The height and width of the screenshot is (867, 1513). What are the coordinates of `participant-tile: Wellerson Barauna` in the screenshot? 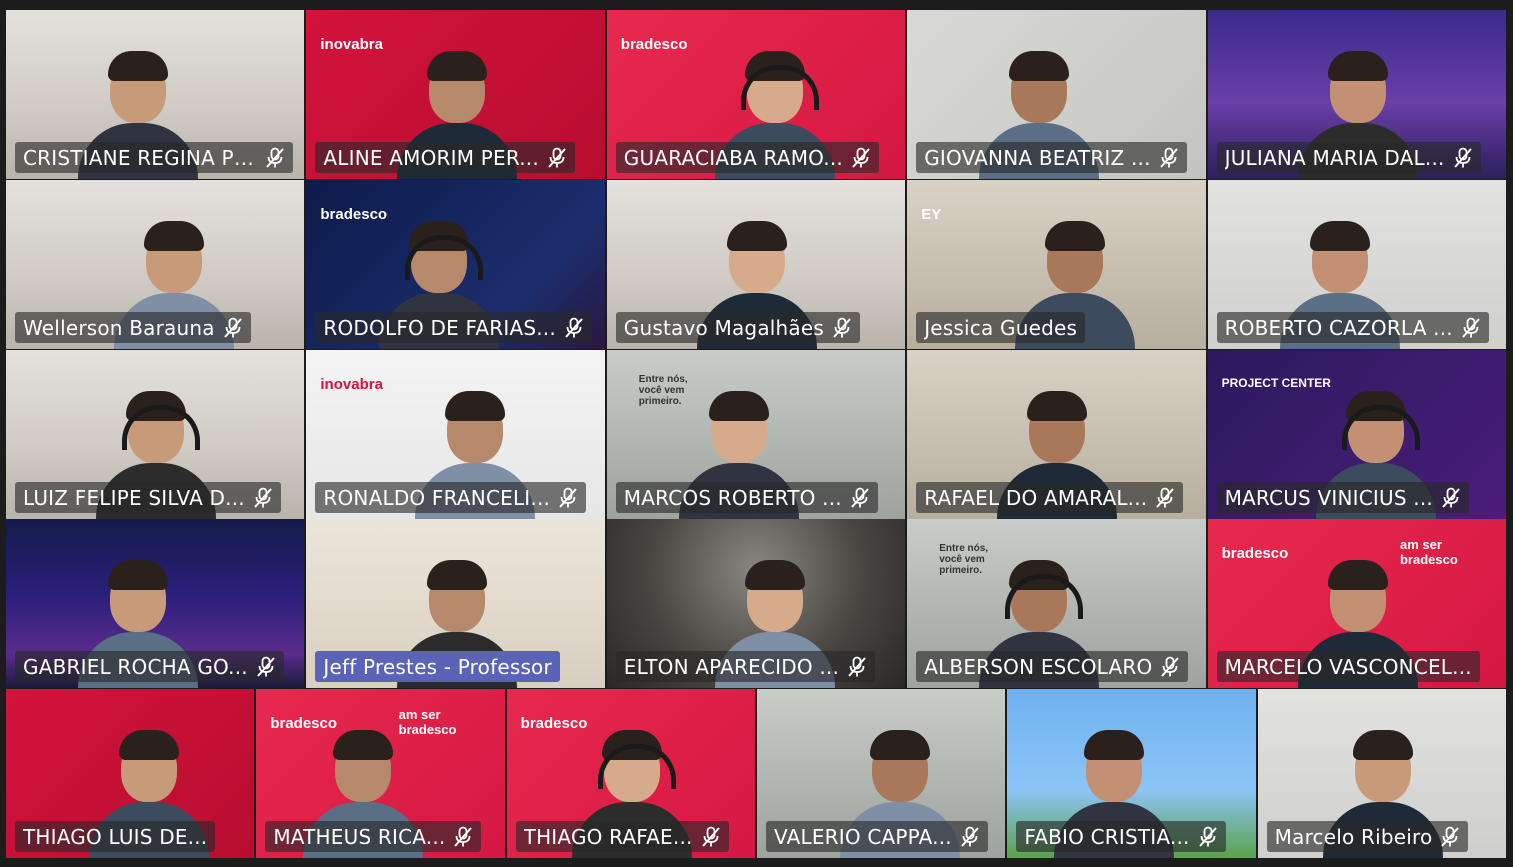 It's located at (155, 264).